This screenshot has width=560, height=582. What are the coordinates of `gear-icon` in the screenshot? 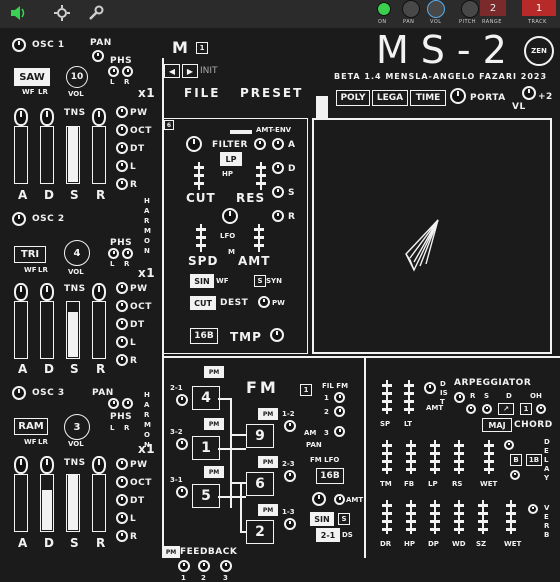 It's located at (62, 13).